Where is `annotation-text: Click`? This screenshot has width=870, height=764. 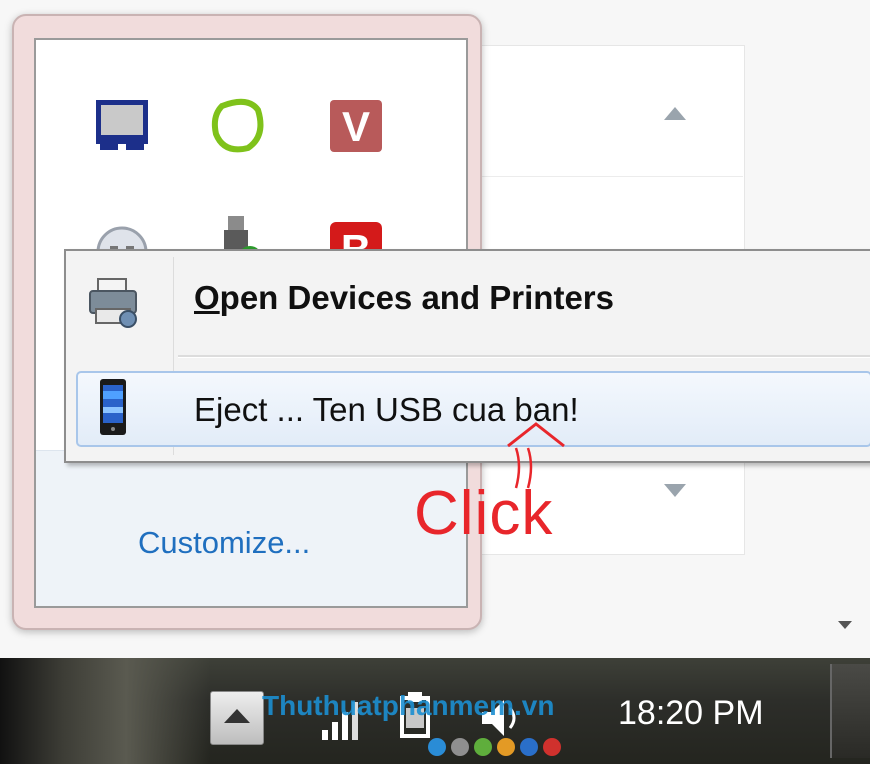
annotation-text: Click is located at coordinates (484, 513).